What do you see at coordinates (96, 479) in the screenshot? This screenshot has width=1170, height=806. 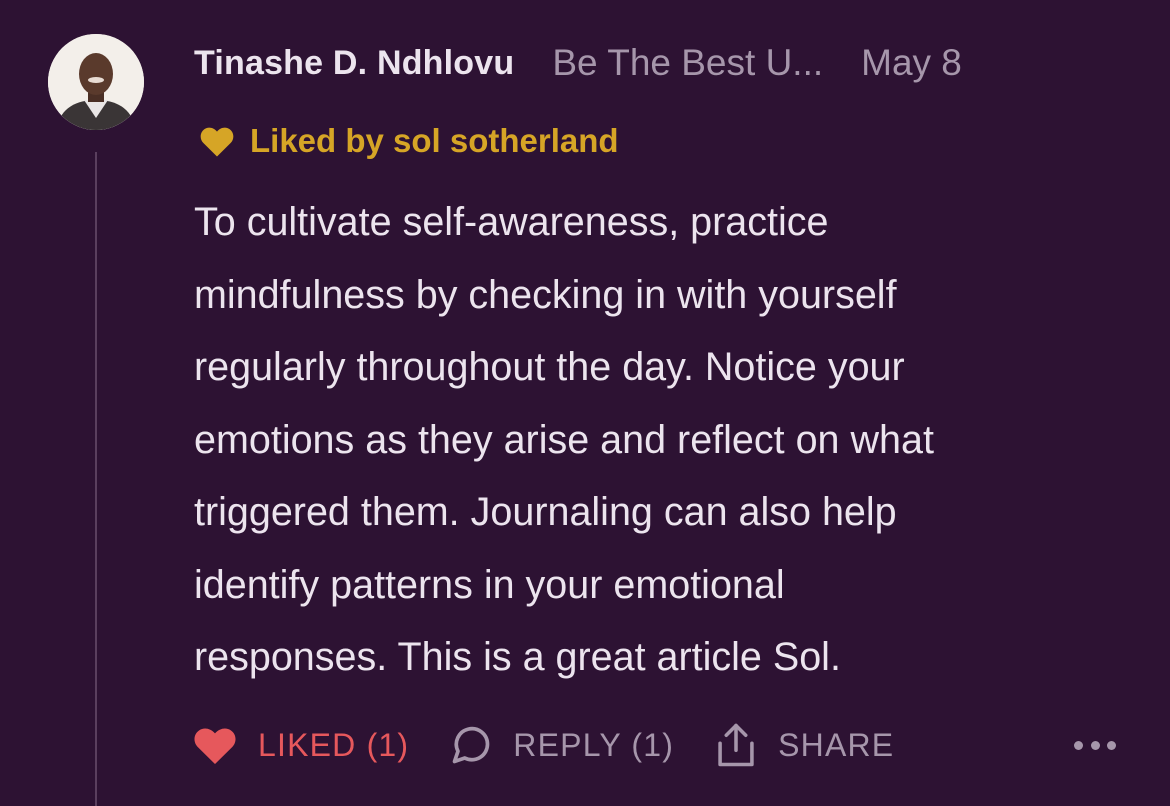 I see `thread-line` at bounding box center [96, 479].